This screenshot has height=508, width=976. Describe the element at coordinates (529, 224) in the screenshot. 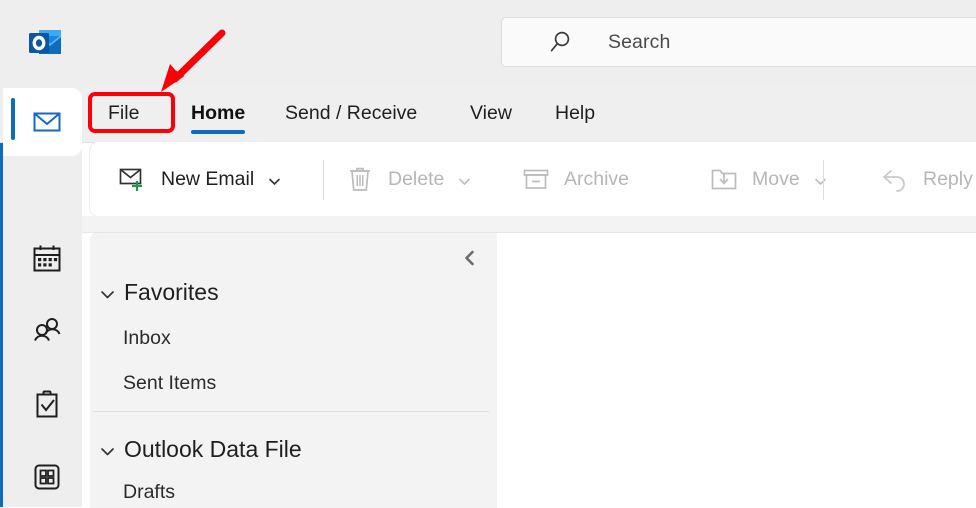

I see `content-gap` at that location.